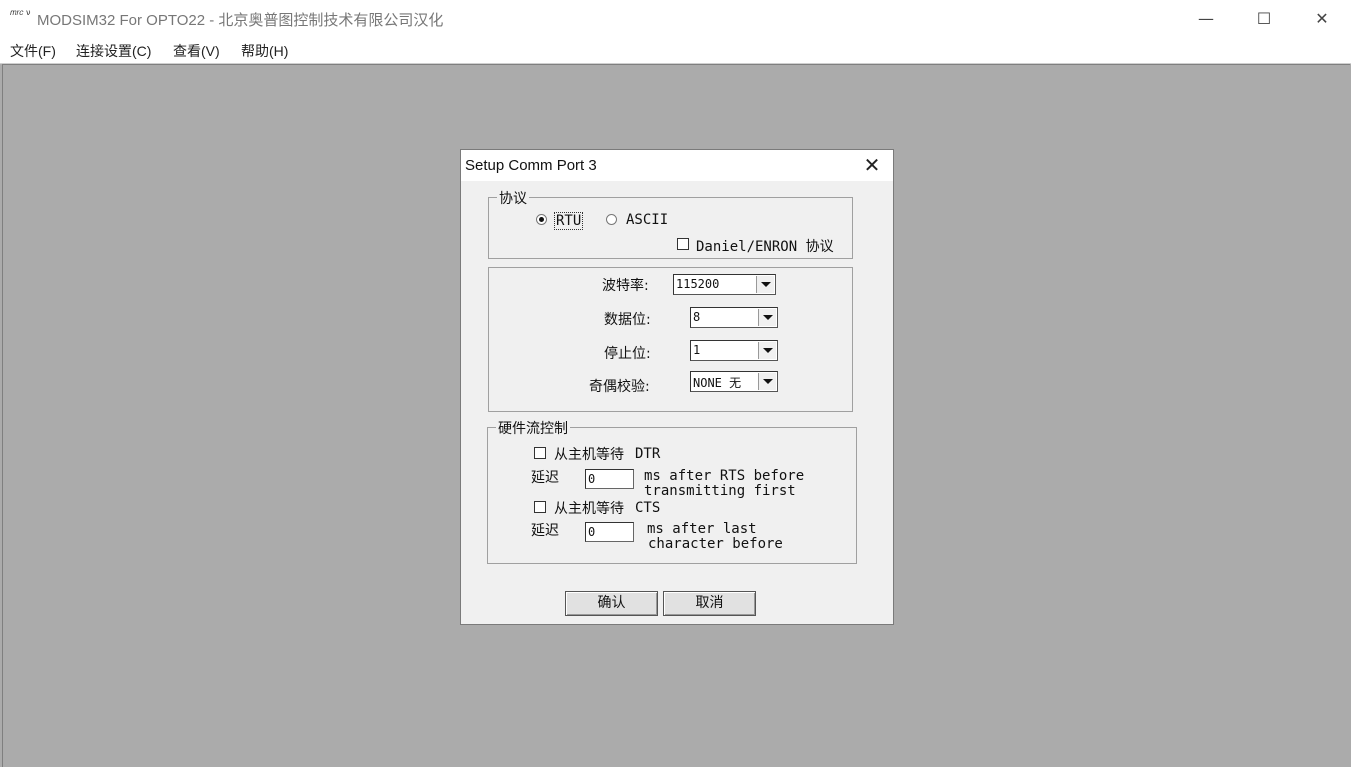 The height and width of the screenshot is (767, 1351). What do you see at coordinates (589, 508) in the screenshot?
I see `wait-cts-label: 从主机等待` at bounding box center [589, 508].